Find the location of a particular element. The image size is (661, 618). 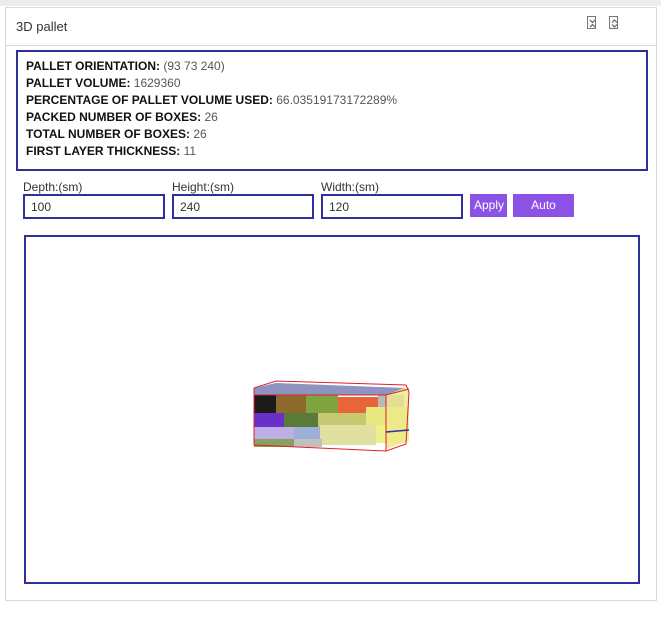

info-value: 66.03519173172289% is located at coordinates (337, 100).